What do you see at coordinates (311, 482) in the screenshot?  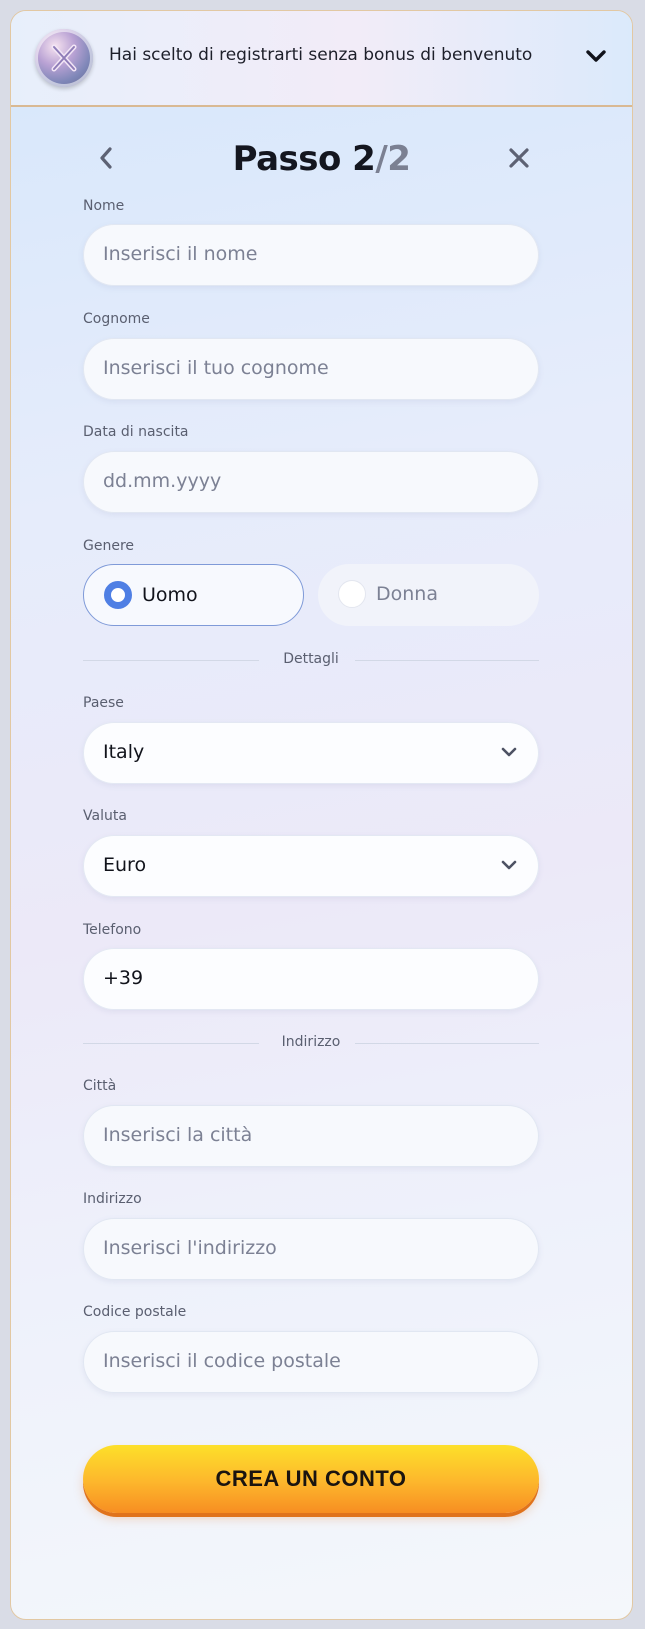 I see `birthdate-input: dd.mm.yyyy` at bounding box center [311, 482].